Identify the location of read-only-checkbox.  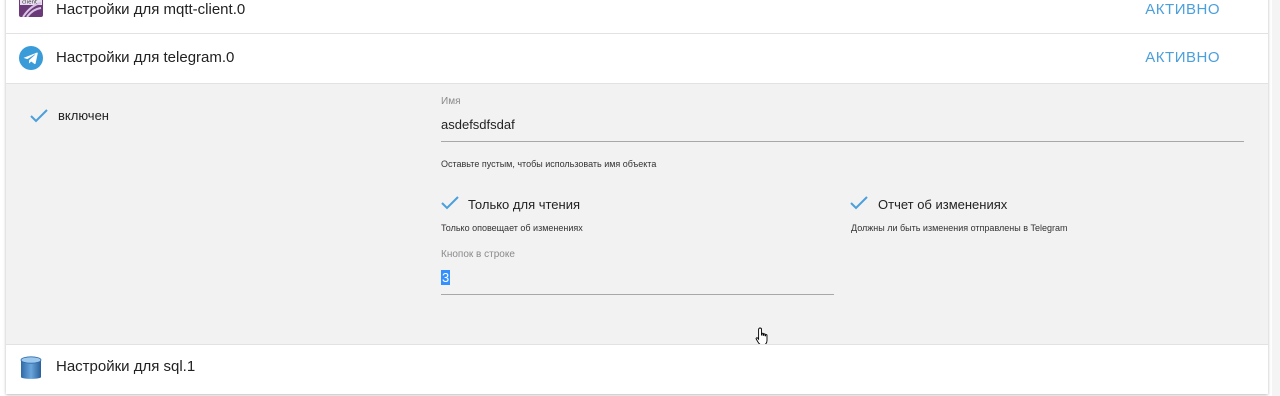
(450, 203).